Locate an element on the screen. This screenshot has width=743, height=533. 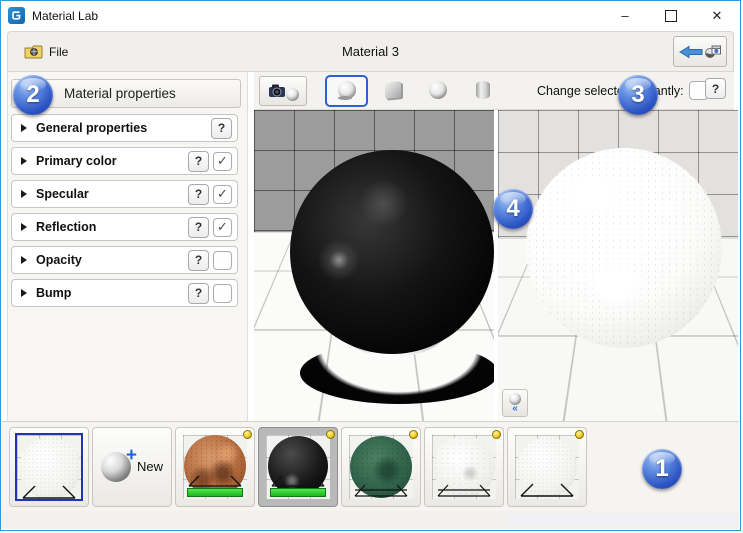
new-material-label: New is located at coordinates (149, 466).